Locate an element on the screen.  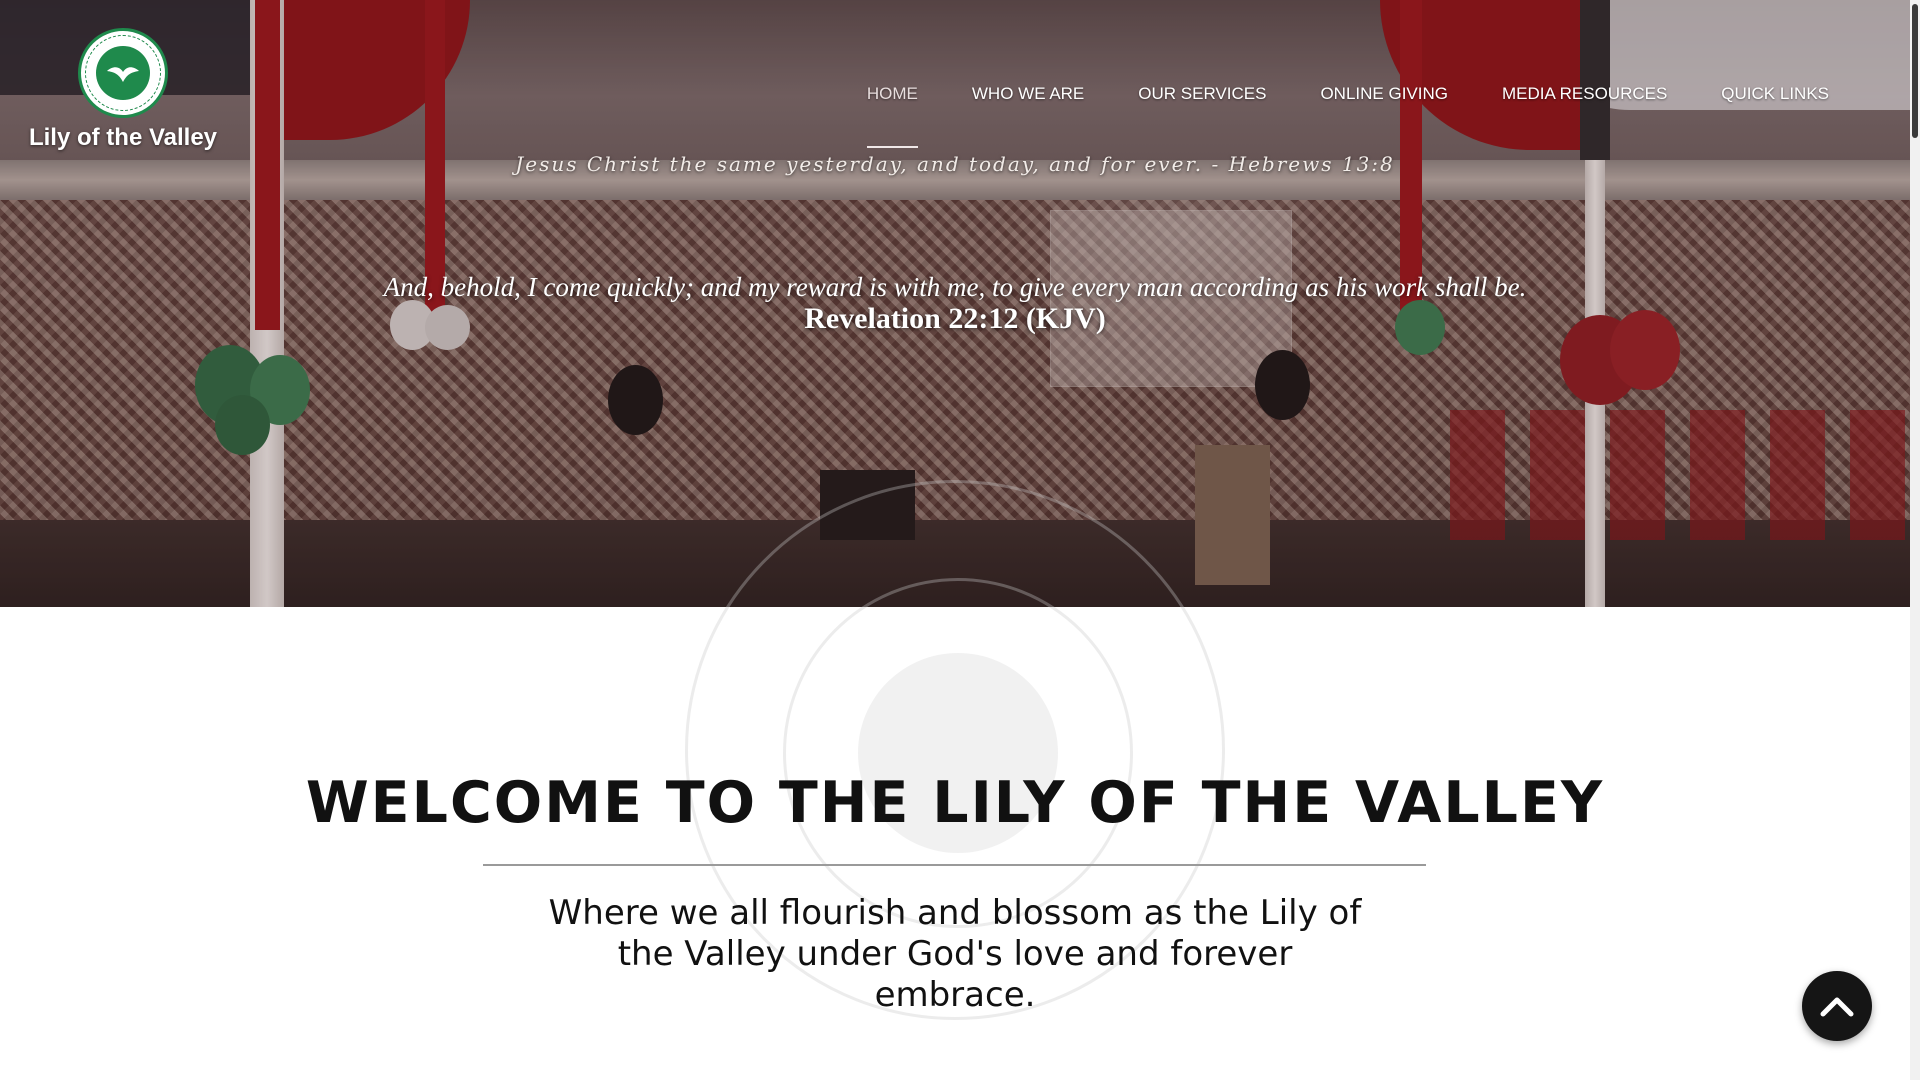
site-name: Lily of the Valley is located at coordinates (123, 137).